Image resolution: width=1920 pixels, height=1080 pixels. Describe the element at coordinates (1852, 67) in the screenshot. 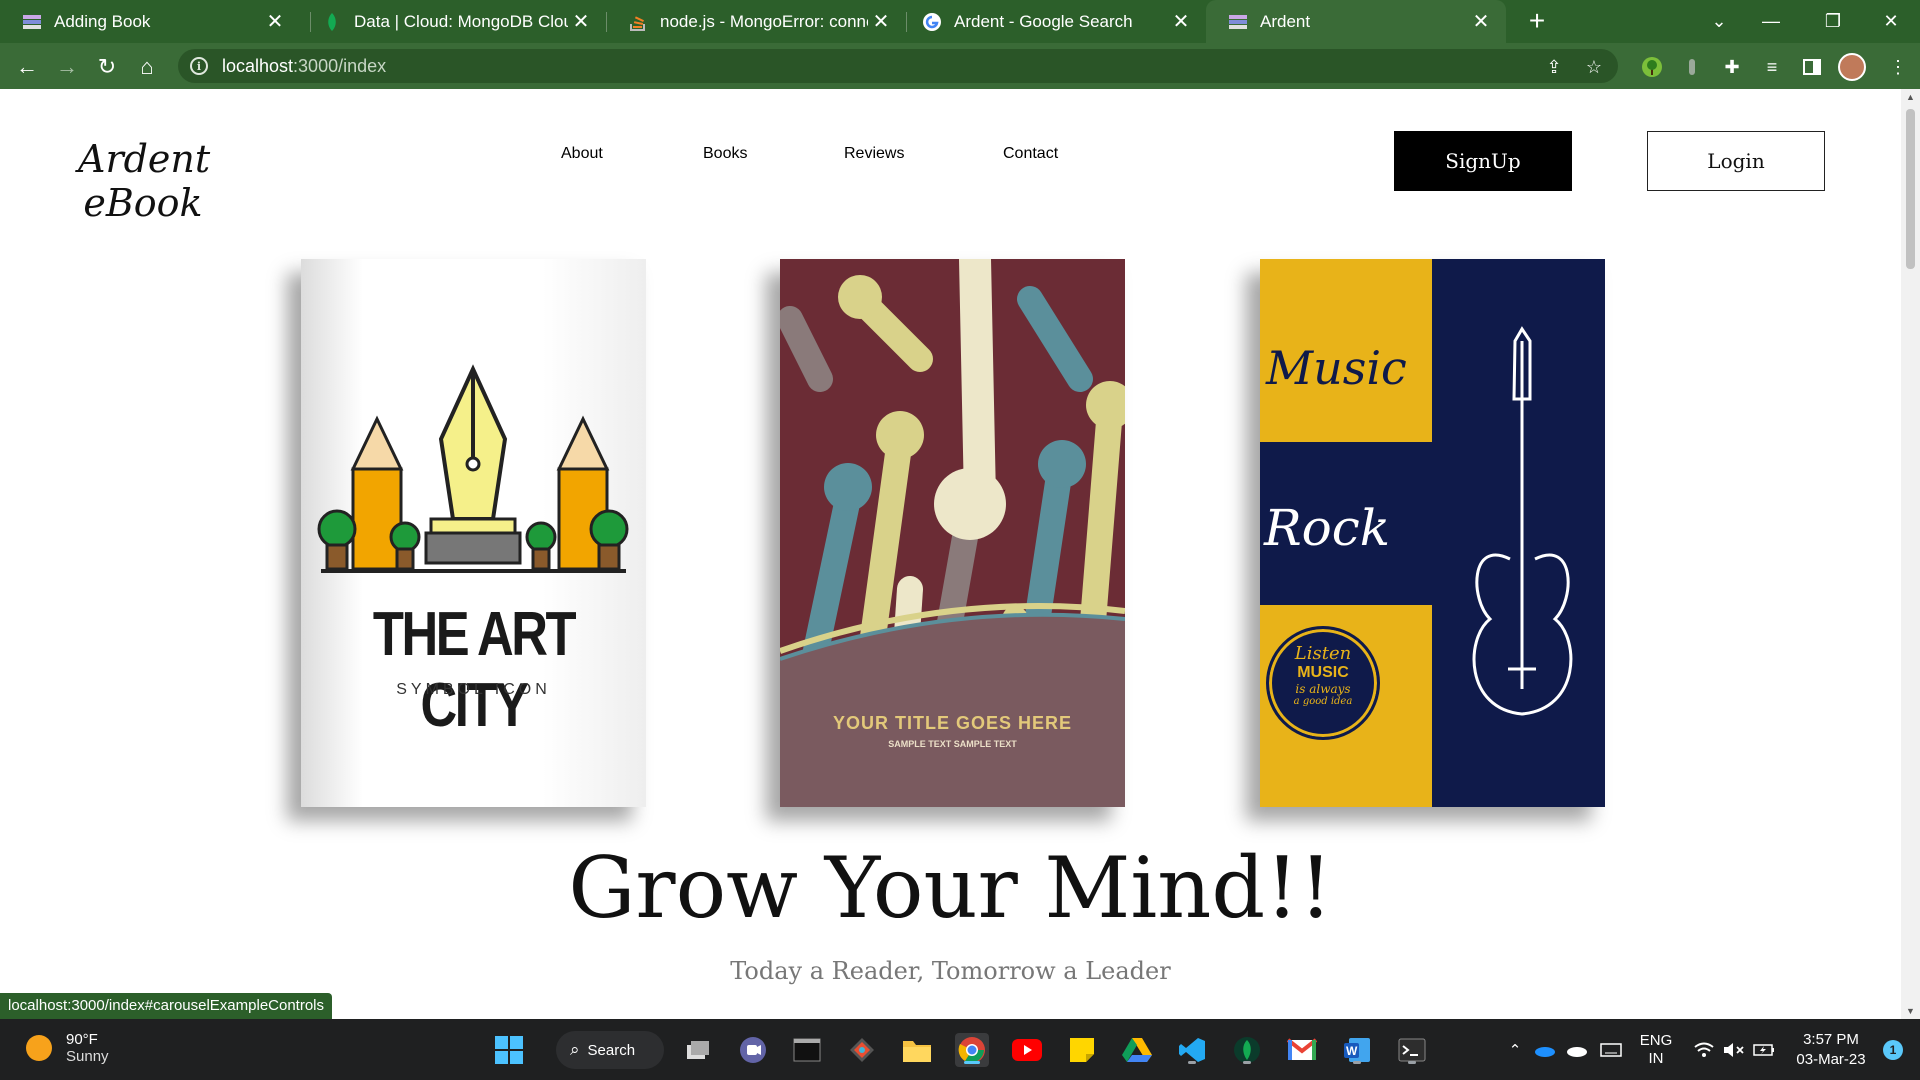

I see `profile-avatar` at that location.